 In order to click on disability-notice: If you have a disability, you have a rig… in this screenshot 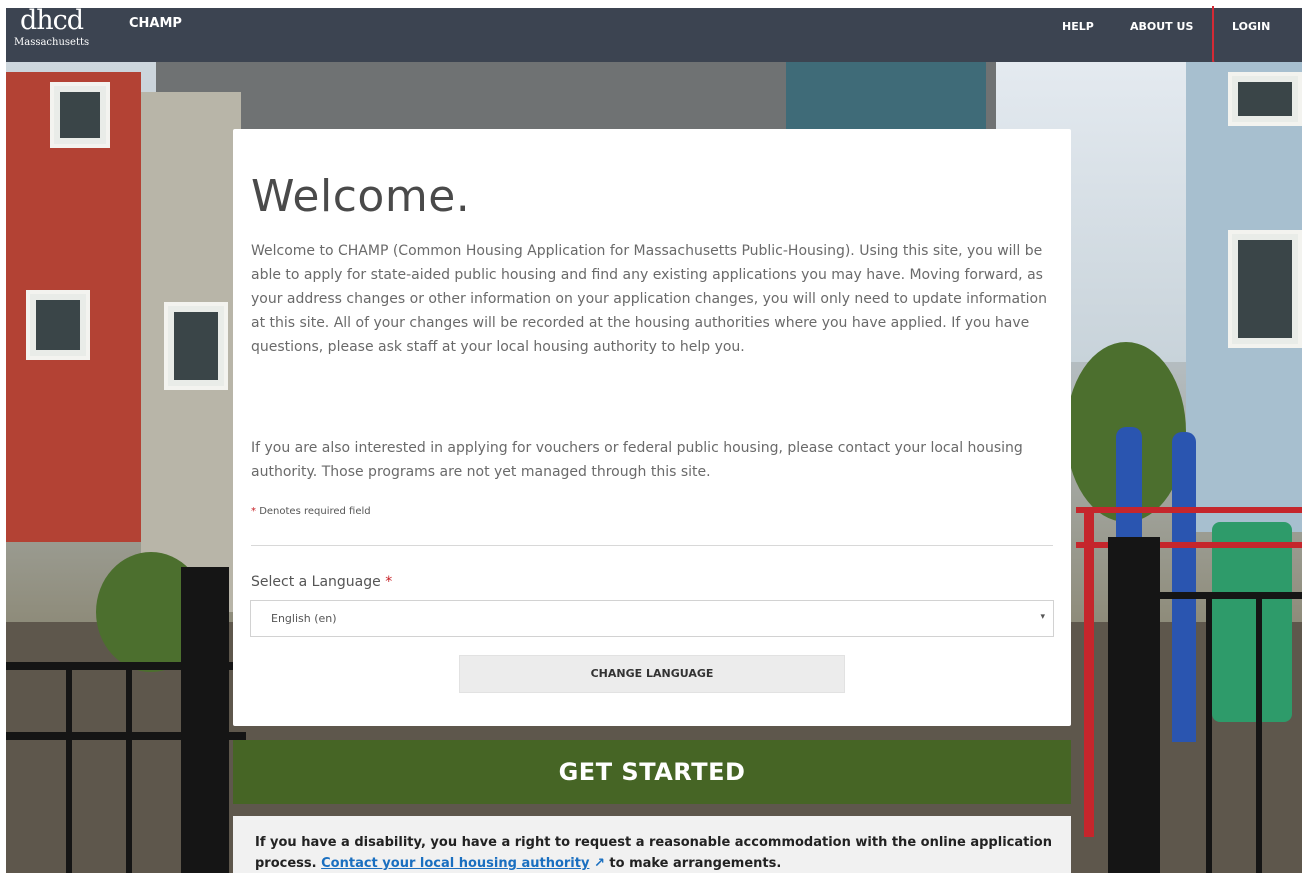, I will do `click(652, 844)`.